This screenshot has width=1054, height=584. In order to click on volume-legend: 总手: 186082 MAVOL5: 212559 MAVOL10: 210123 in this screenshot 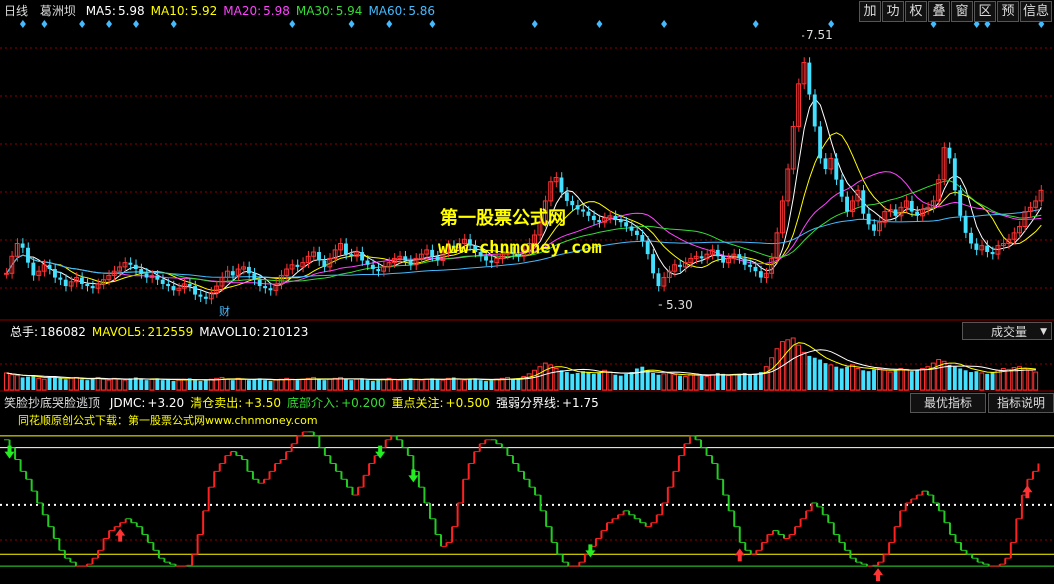, I will do `click(156, 332)`.